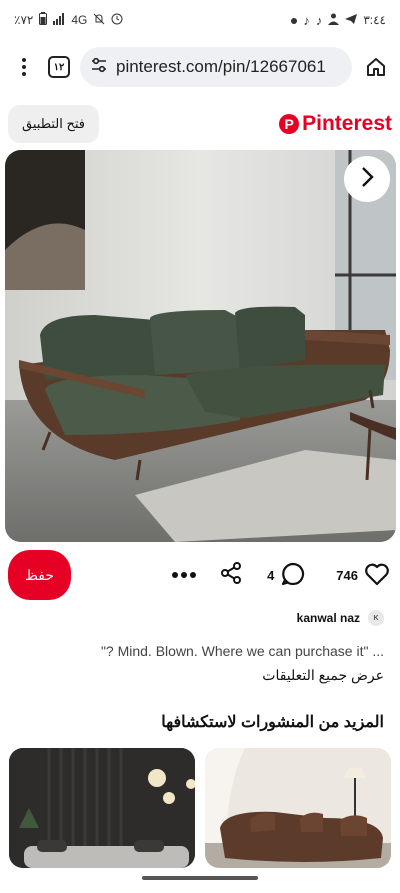 This screenshot has height=893, width=400. Describe the element at coordinates (271, 575) in the screenshot. I see `comment-count: 4` at that location.